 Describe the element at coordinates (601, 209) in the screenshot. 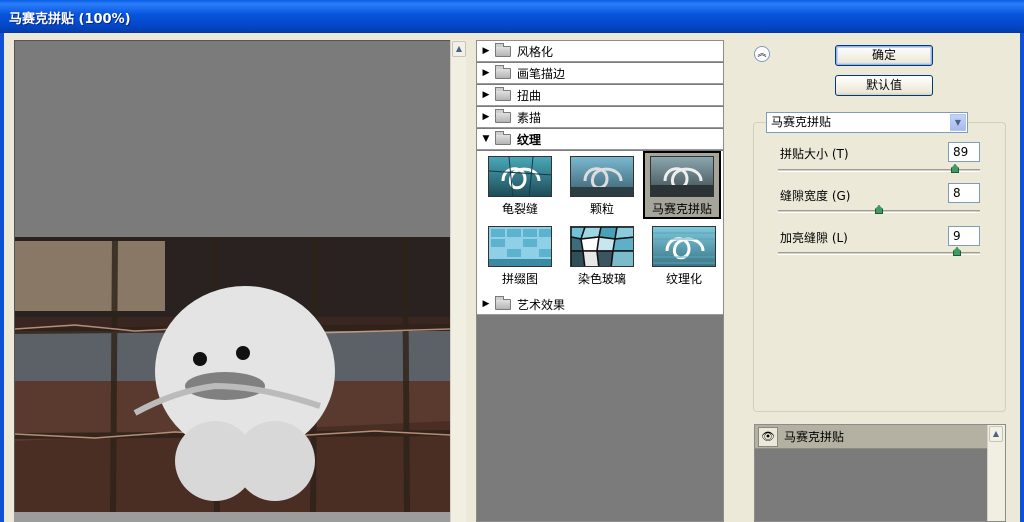

I see `filter-label: 颗粒` at that location.